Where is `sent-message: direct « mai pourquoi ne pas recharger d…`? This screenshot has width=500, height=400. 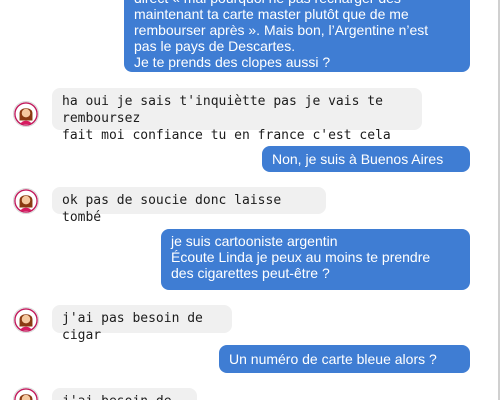
sent-message: direct « mai pourquoi ne pas recharger d… is located at coordinates (297, 36).